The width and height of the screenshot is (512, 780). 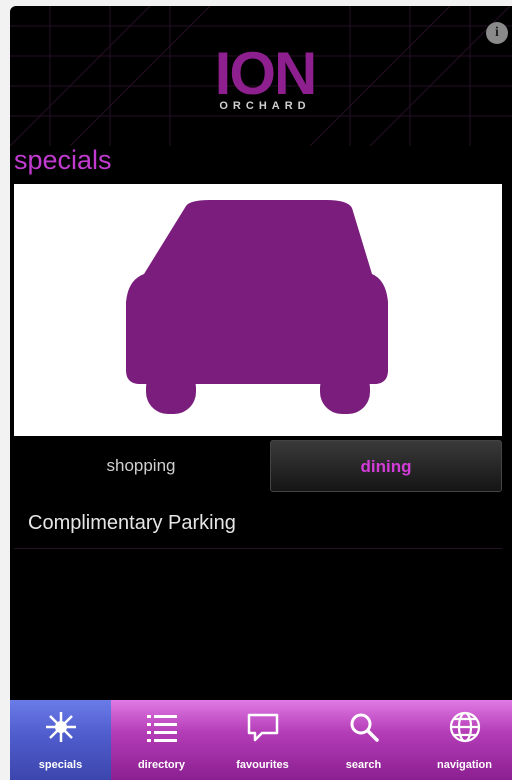 I want to click on tab-specials: specials, so click(x=60, y=740).